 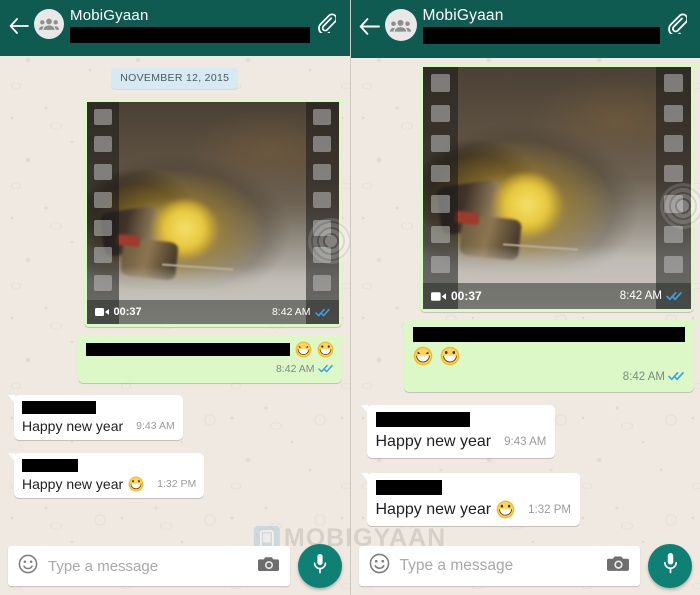 I want to click on video-thumbnail: A BLAST JU, so click(x=212, y=213).